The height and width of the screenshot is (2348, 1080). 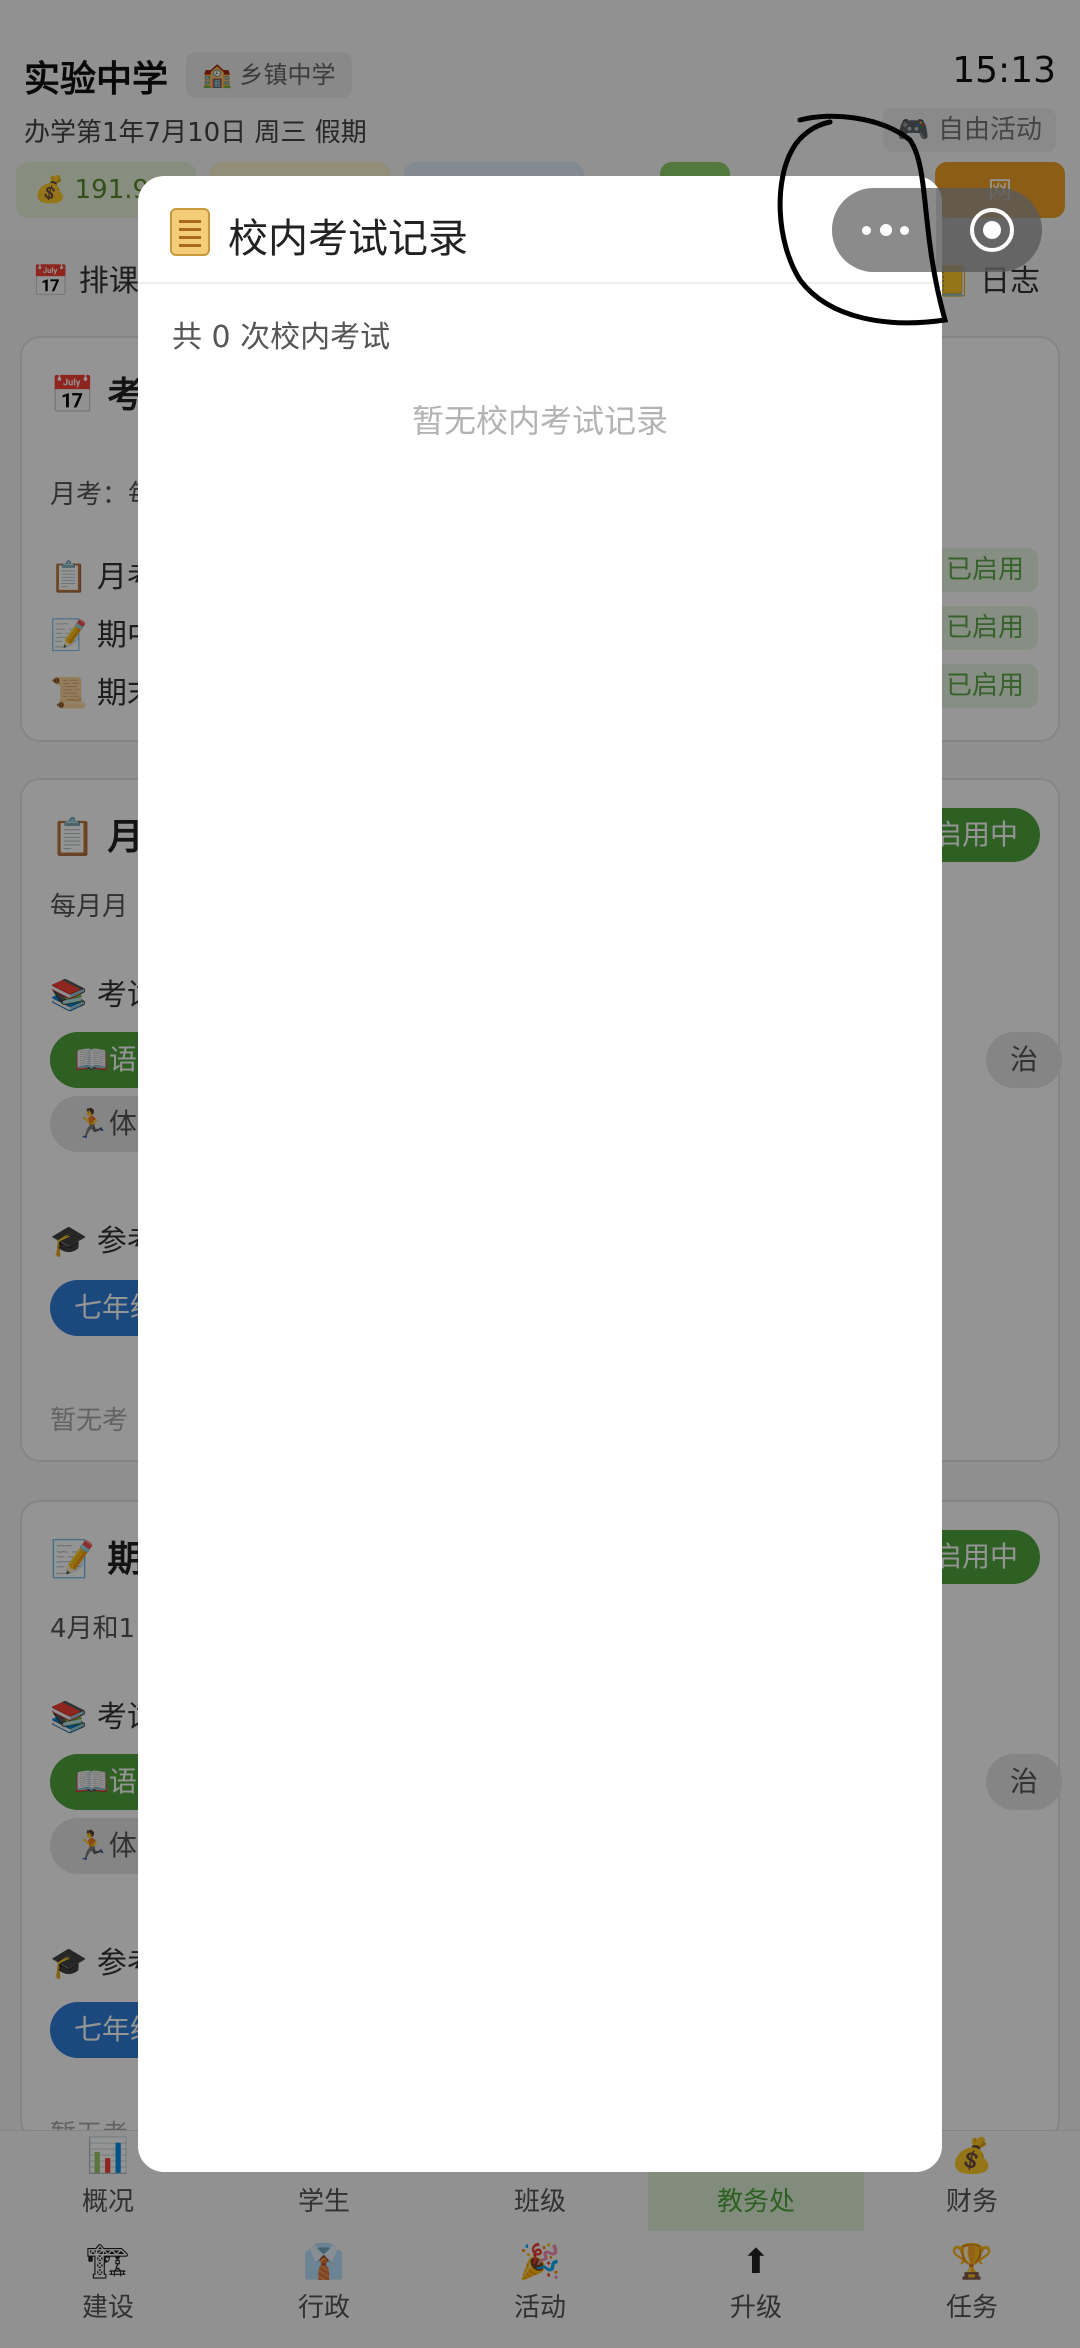 I want to click on scribble-annotation, so click(x=863, y=219).